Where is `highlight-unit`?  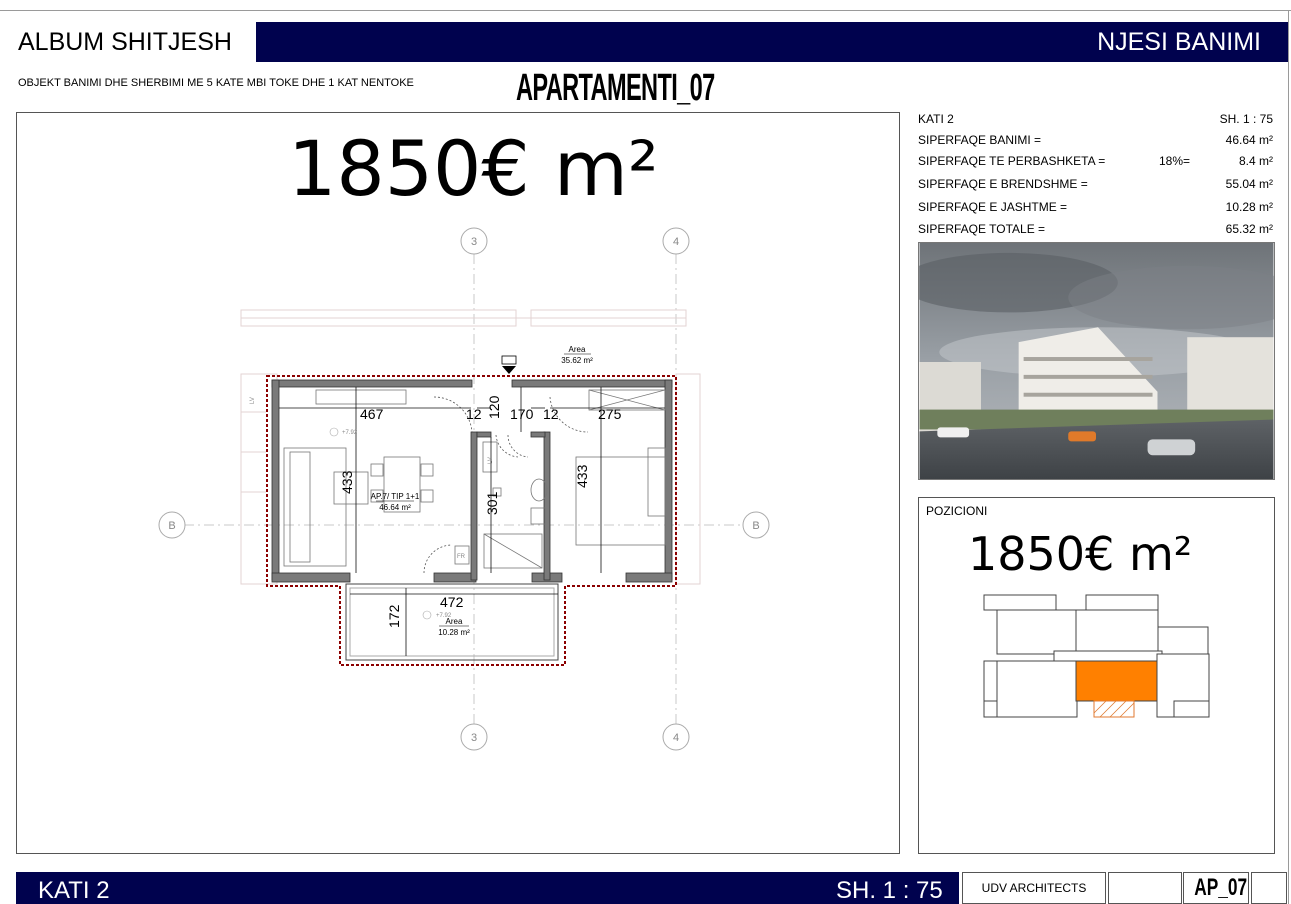
highlight-unit is located at coordinates (1116, 681).